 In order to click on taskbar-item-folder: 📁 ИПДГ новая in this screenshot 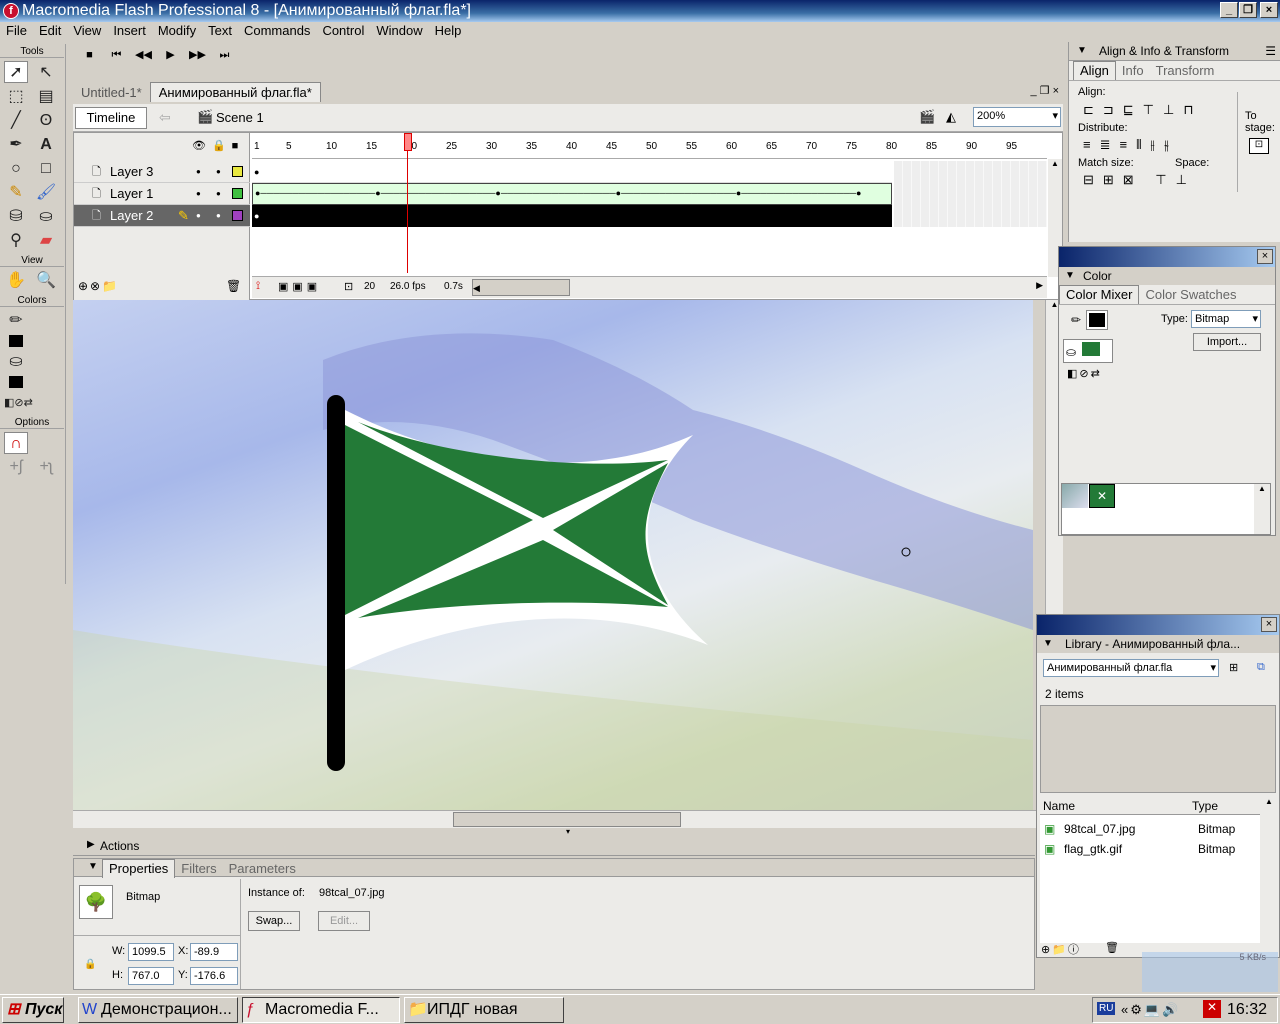, I will do `click(484, 1010)`.